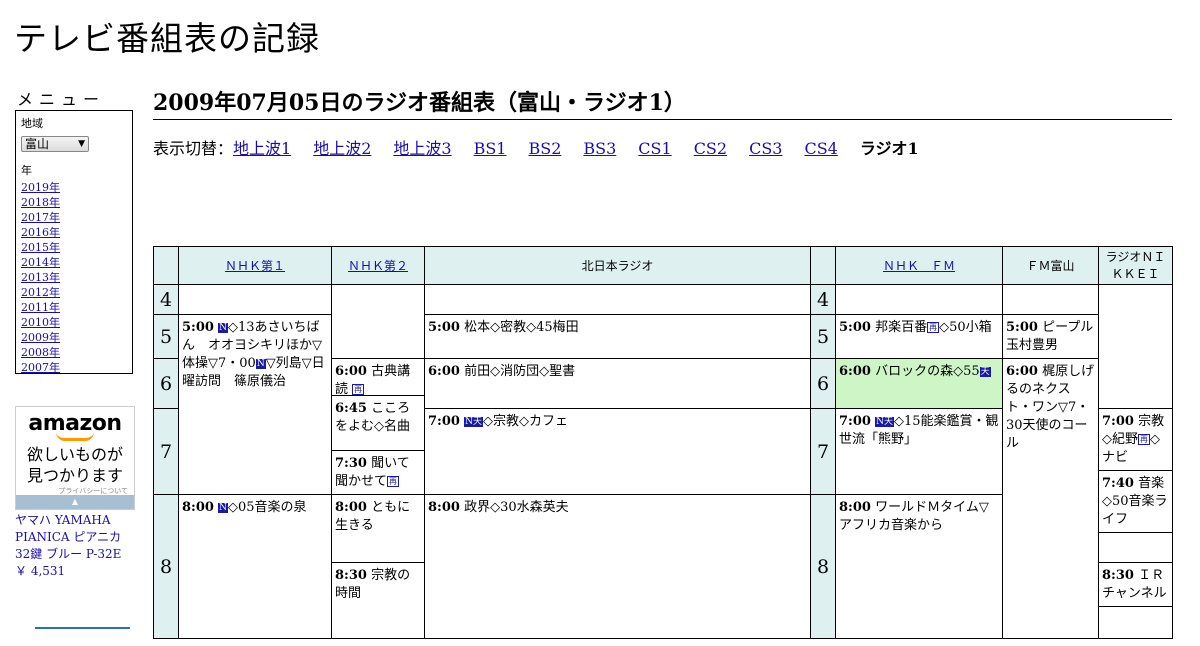 The height and width of the screenshot is (646, 1200). Describe the element at coordinates (919, 336) in the screenshot. I see `program-cell: 5:00 邦楽百番再 ◇50小箱` at that location.